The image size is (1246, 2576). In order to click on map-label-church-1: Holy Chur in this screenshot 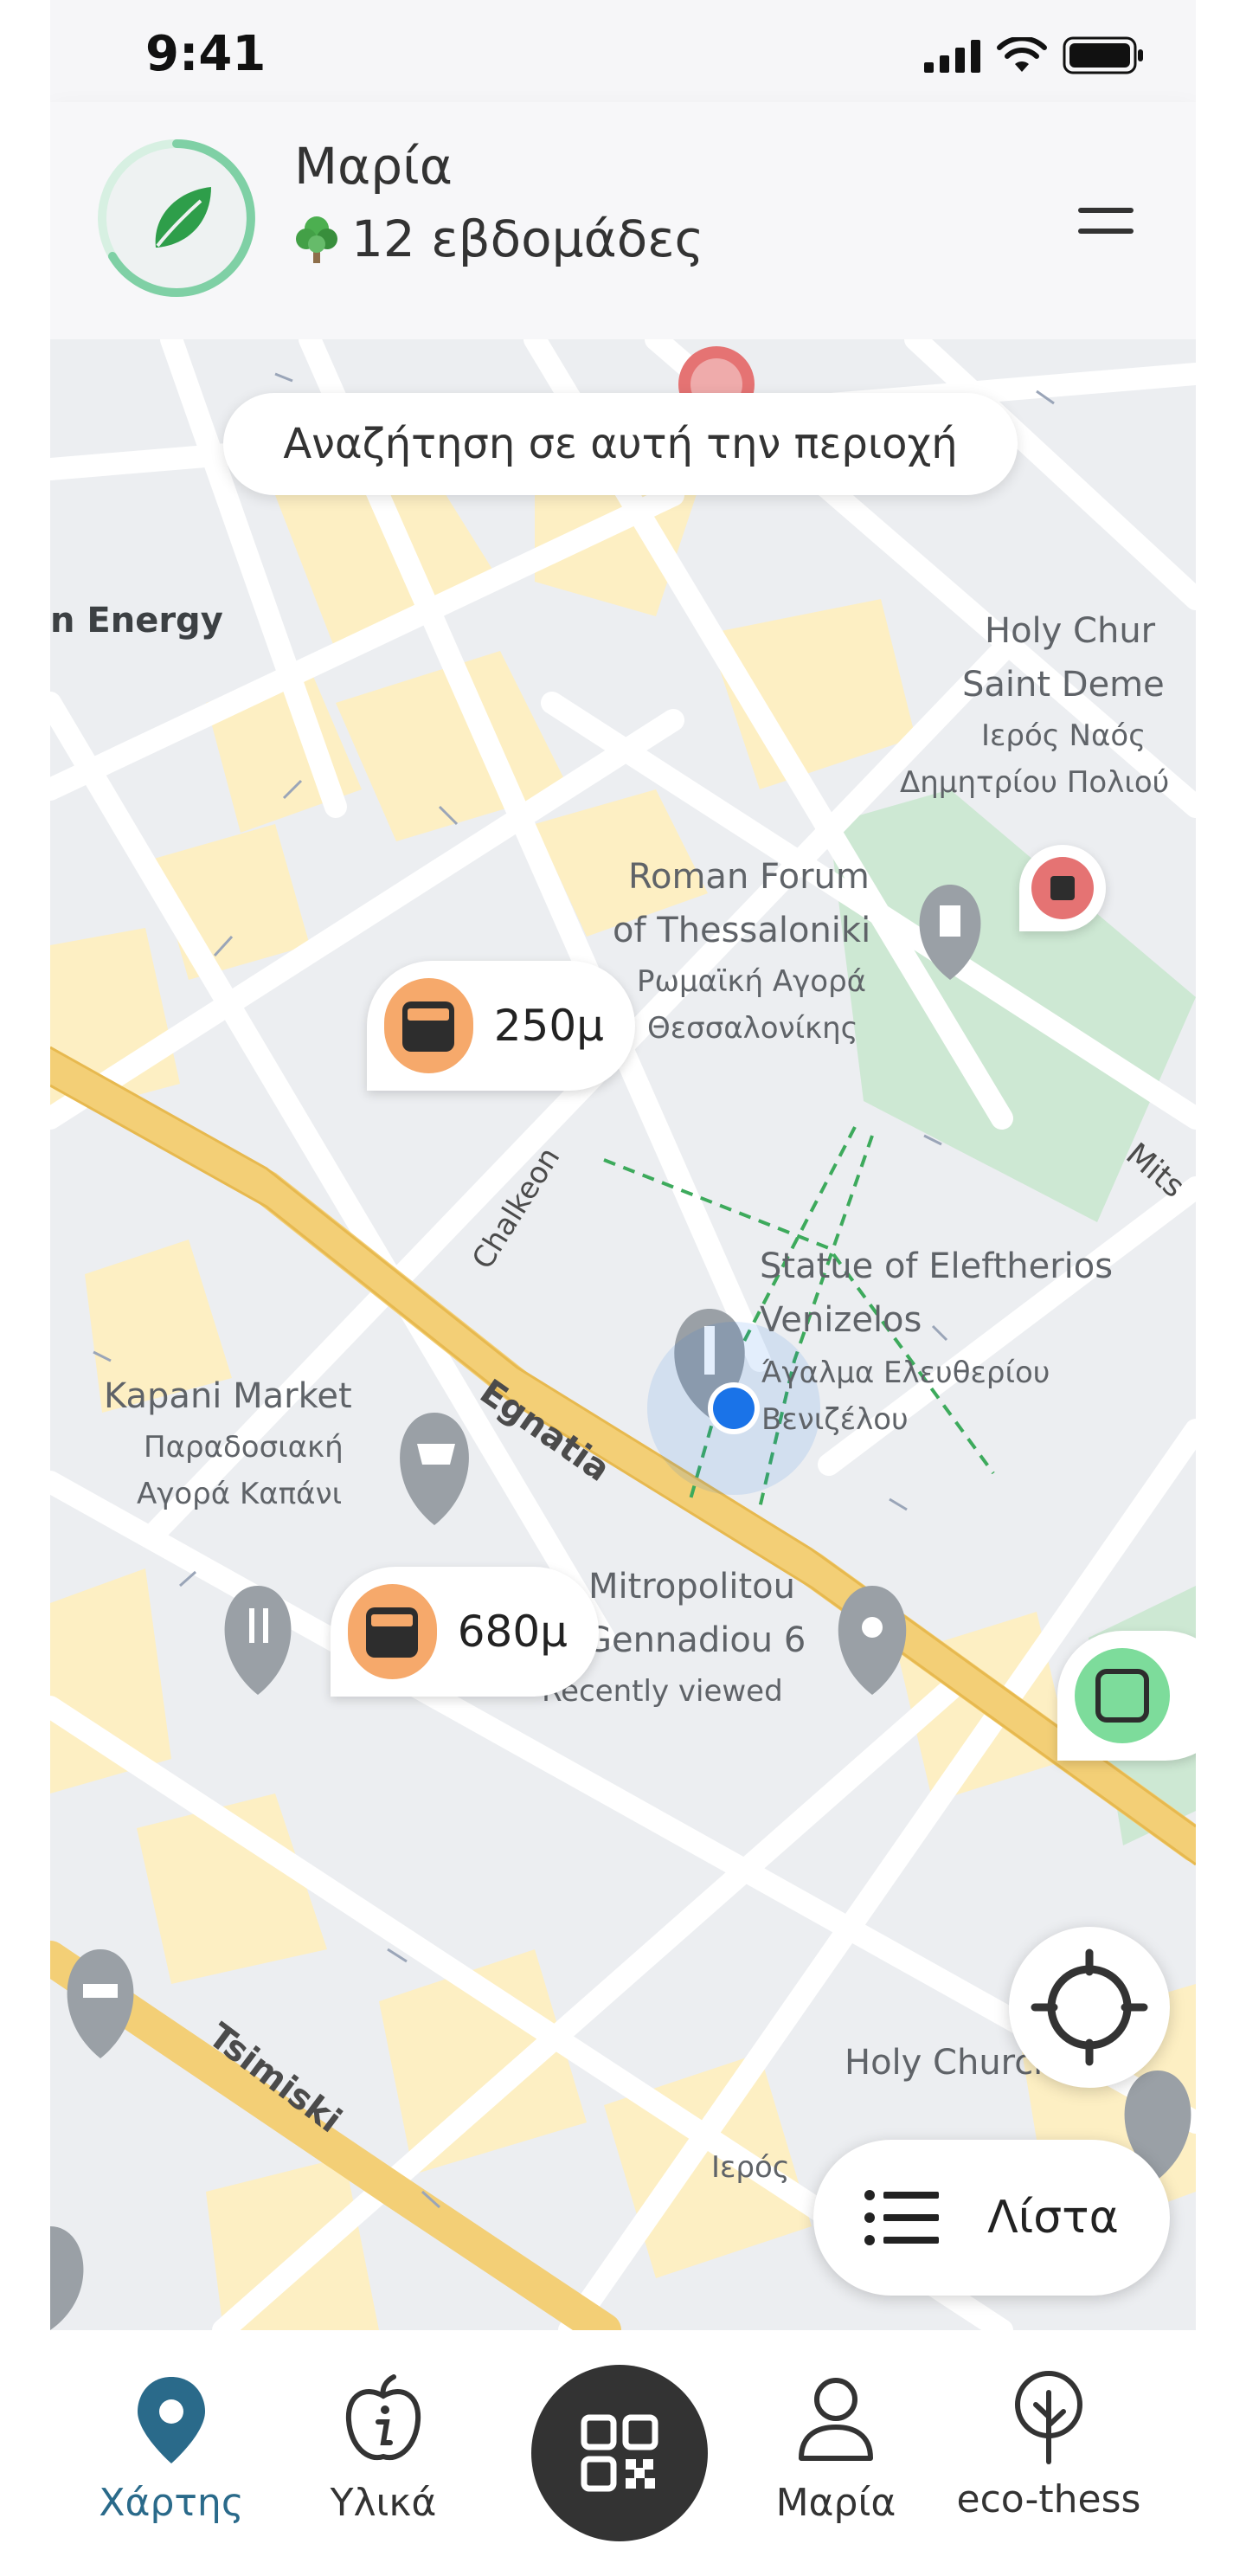, I will do `click(1071, 631)`.